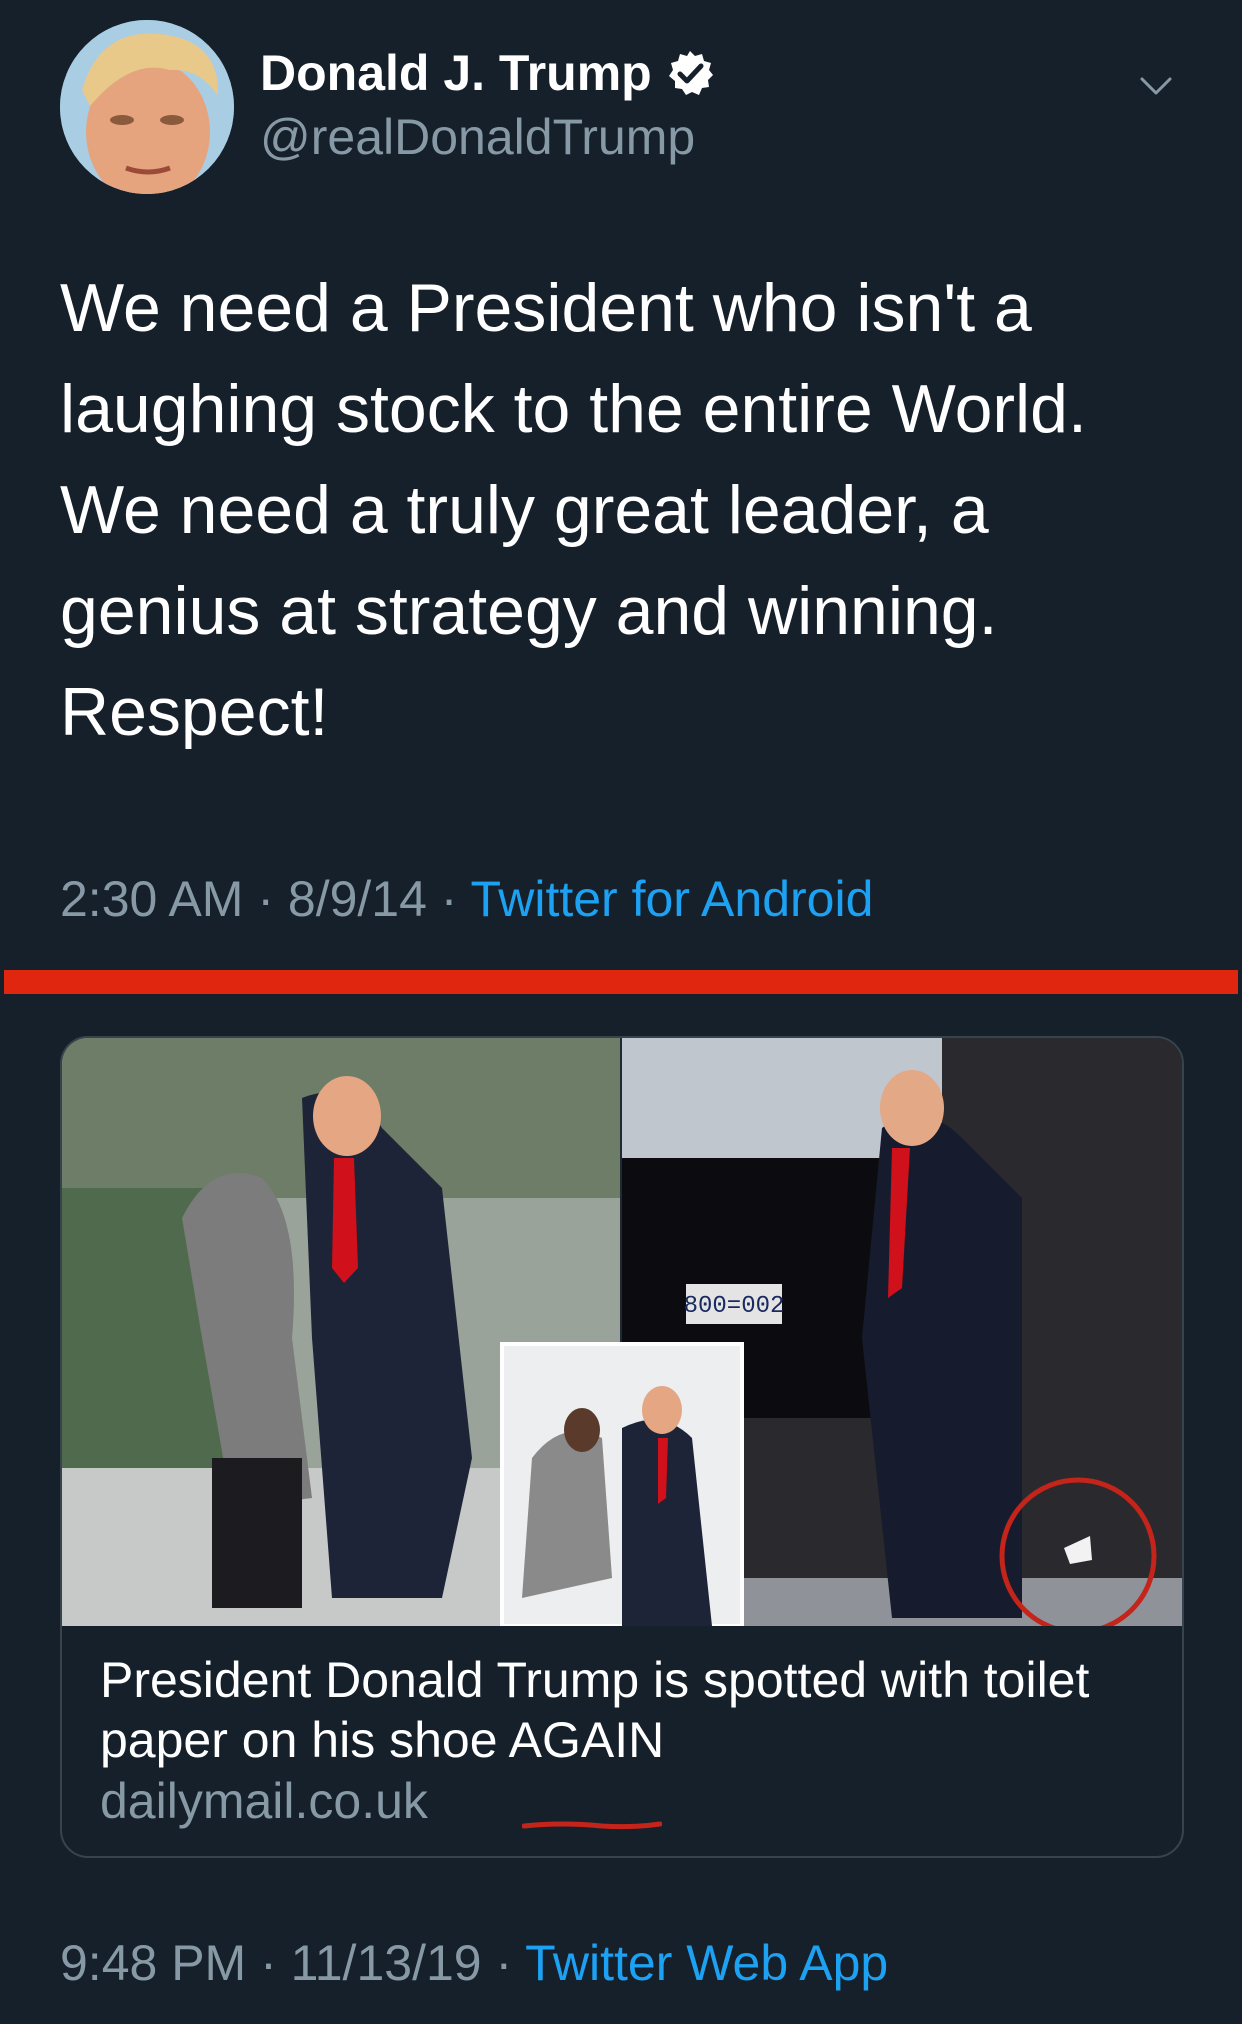 The width and height of the screenshot is (1242, 2024). Describe the element at coordinates (456, 73) in the screenshot. I see `author-name: Donald J. Trump` at that location.